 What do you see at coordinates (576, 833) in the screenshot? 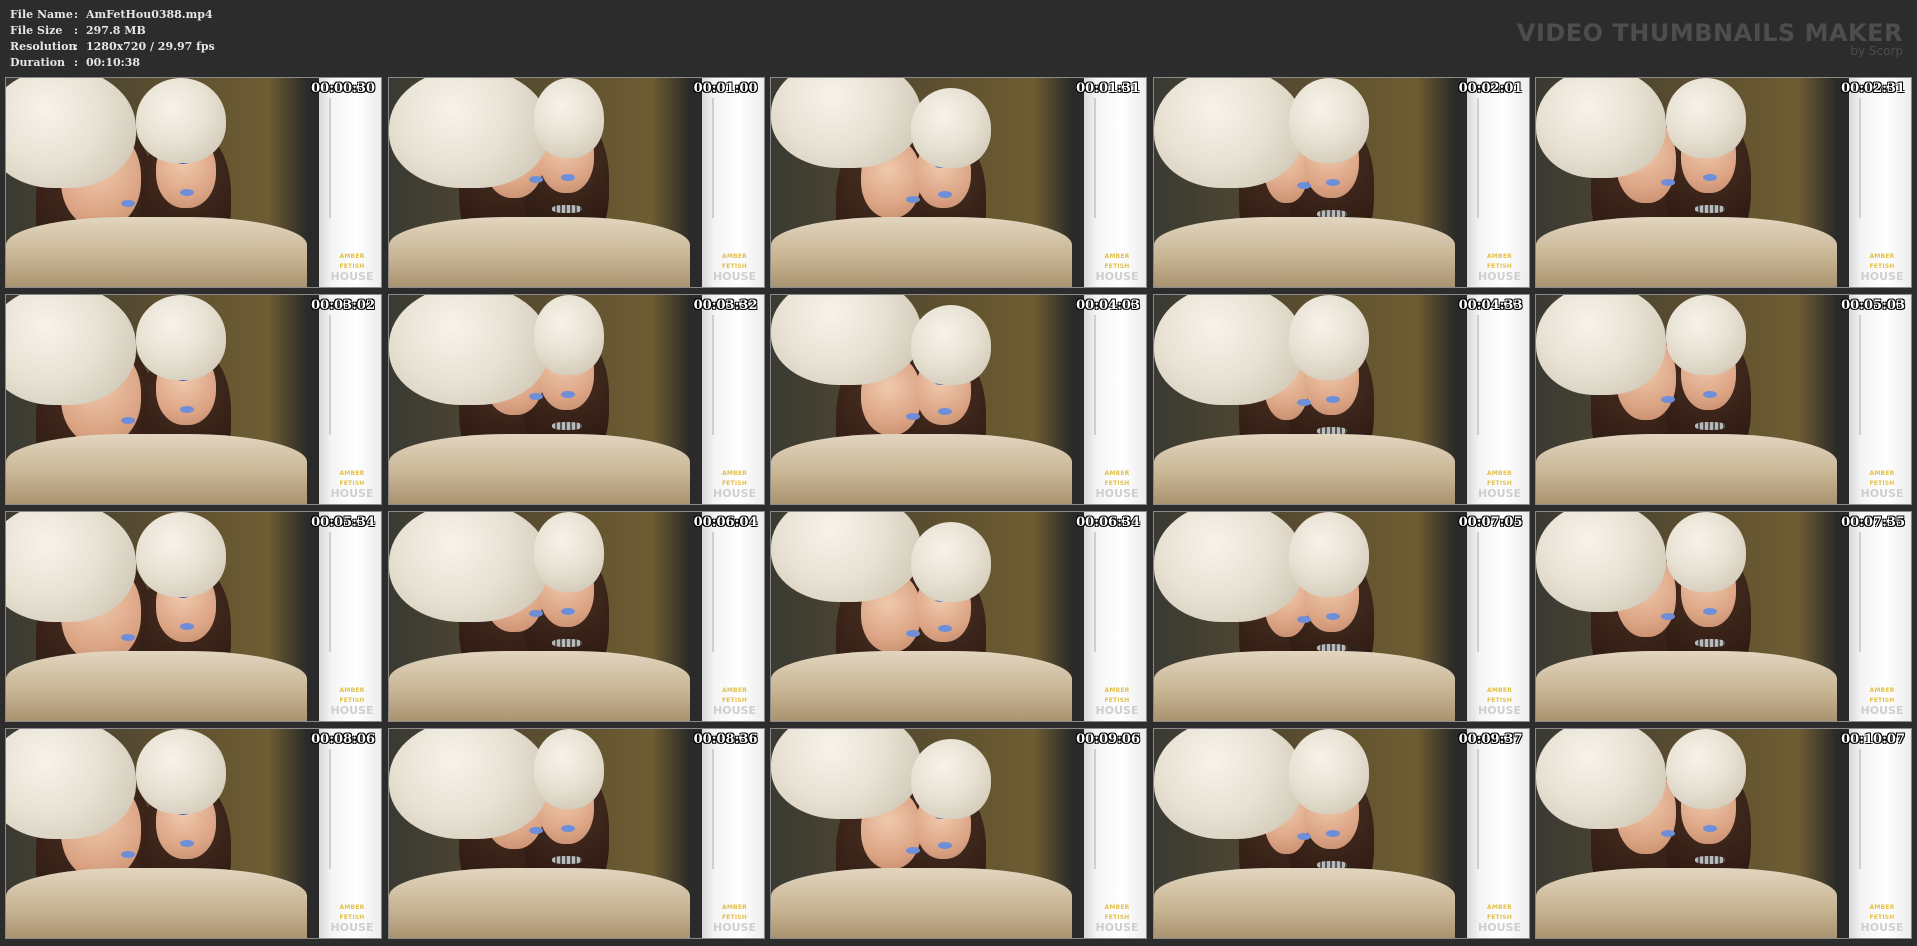
I see `thumbnail-frame: 00:08:36 AMBER FETISH HOUSE` at bounding box center [576, 833].